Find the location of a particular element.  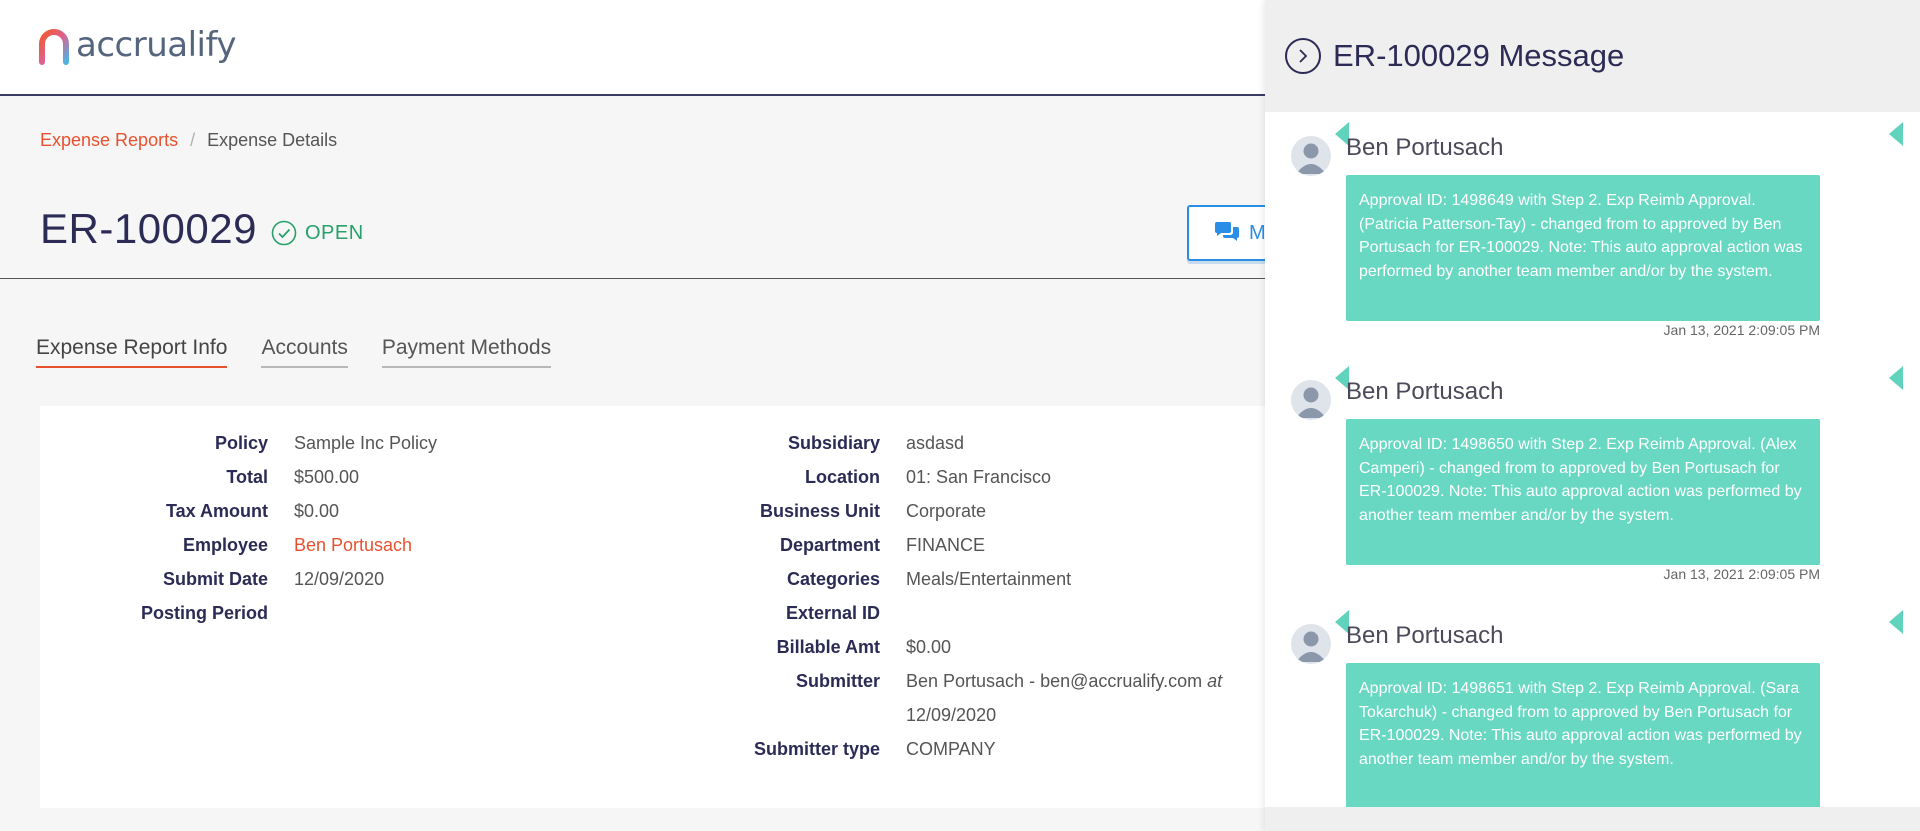

field-label: Billable Amt is located at coordinates (828, 646).